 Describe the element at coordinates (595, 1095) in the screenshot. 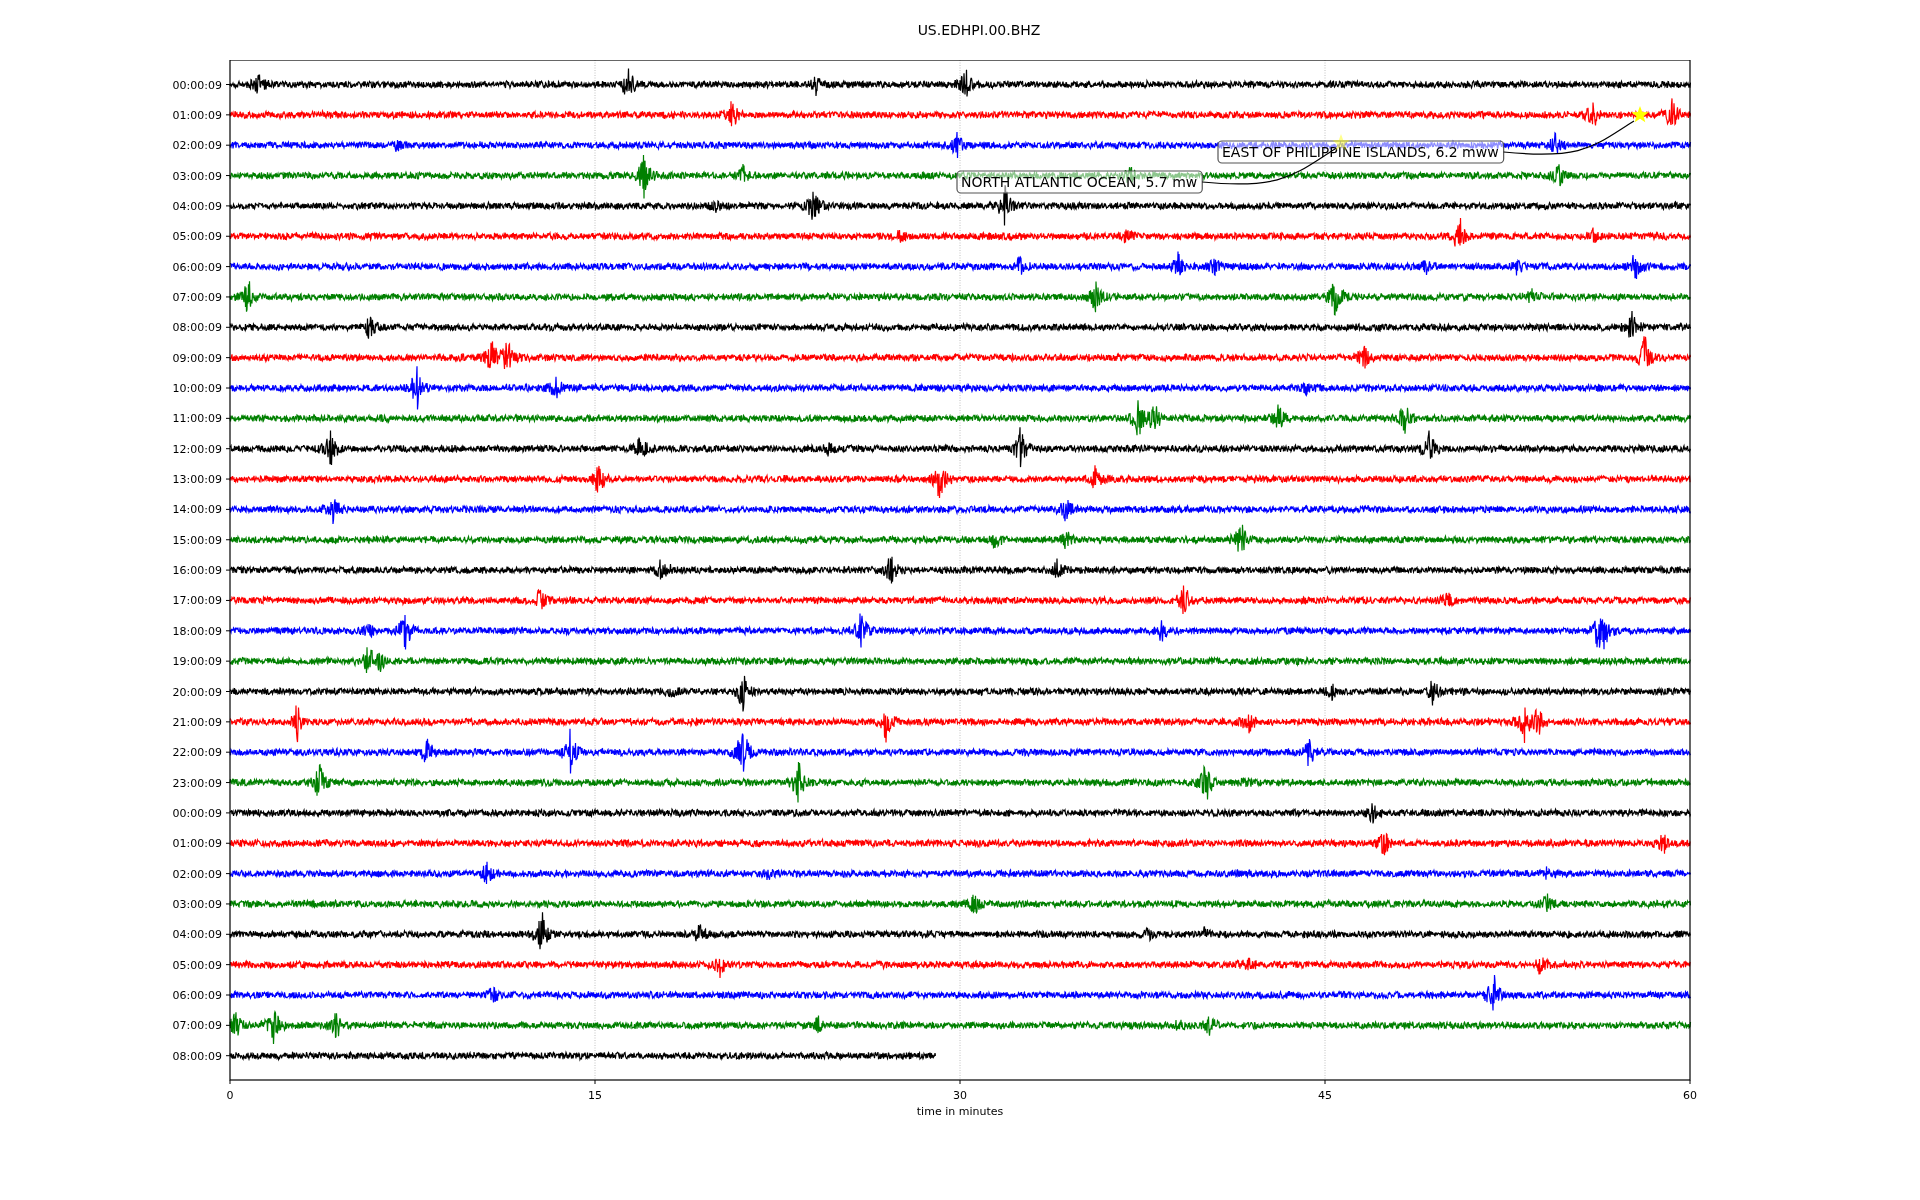

I see `x-tick-label: 15` at that location.